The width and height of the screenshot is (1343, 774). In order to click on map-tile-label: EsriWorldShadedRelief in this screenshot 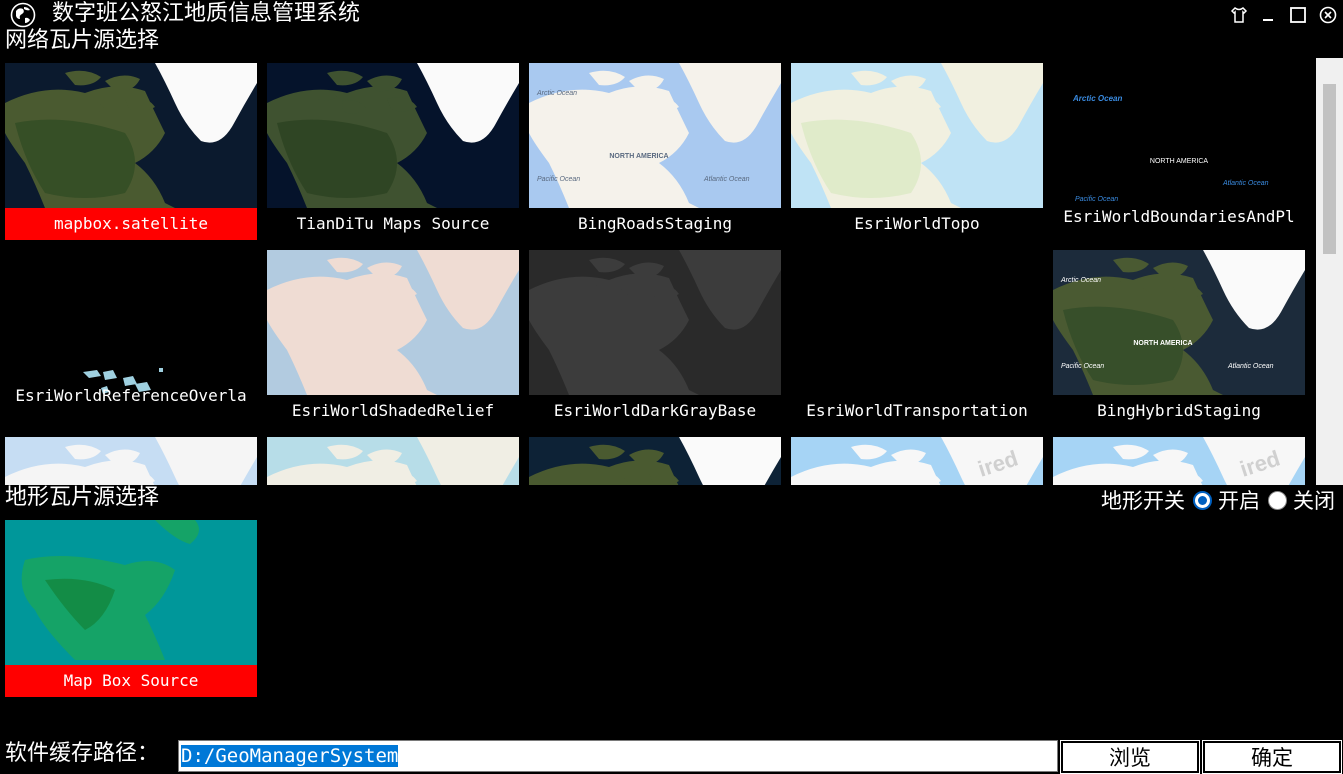, I will do `click(393, 410)`.